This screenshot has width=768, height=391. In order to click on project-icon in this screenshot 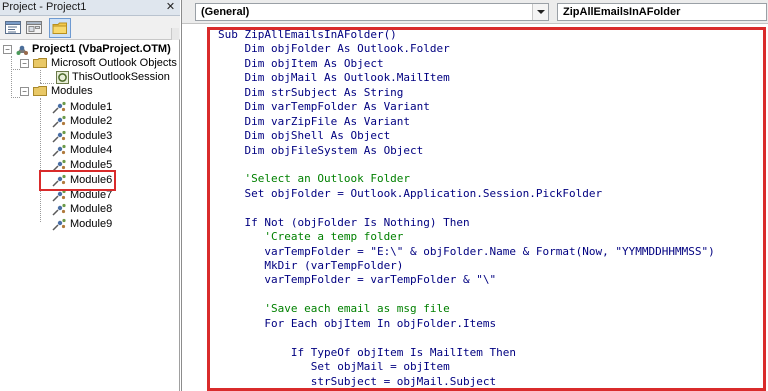, I will do `click(22, 49)`.